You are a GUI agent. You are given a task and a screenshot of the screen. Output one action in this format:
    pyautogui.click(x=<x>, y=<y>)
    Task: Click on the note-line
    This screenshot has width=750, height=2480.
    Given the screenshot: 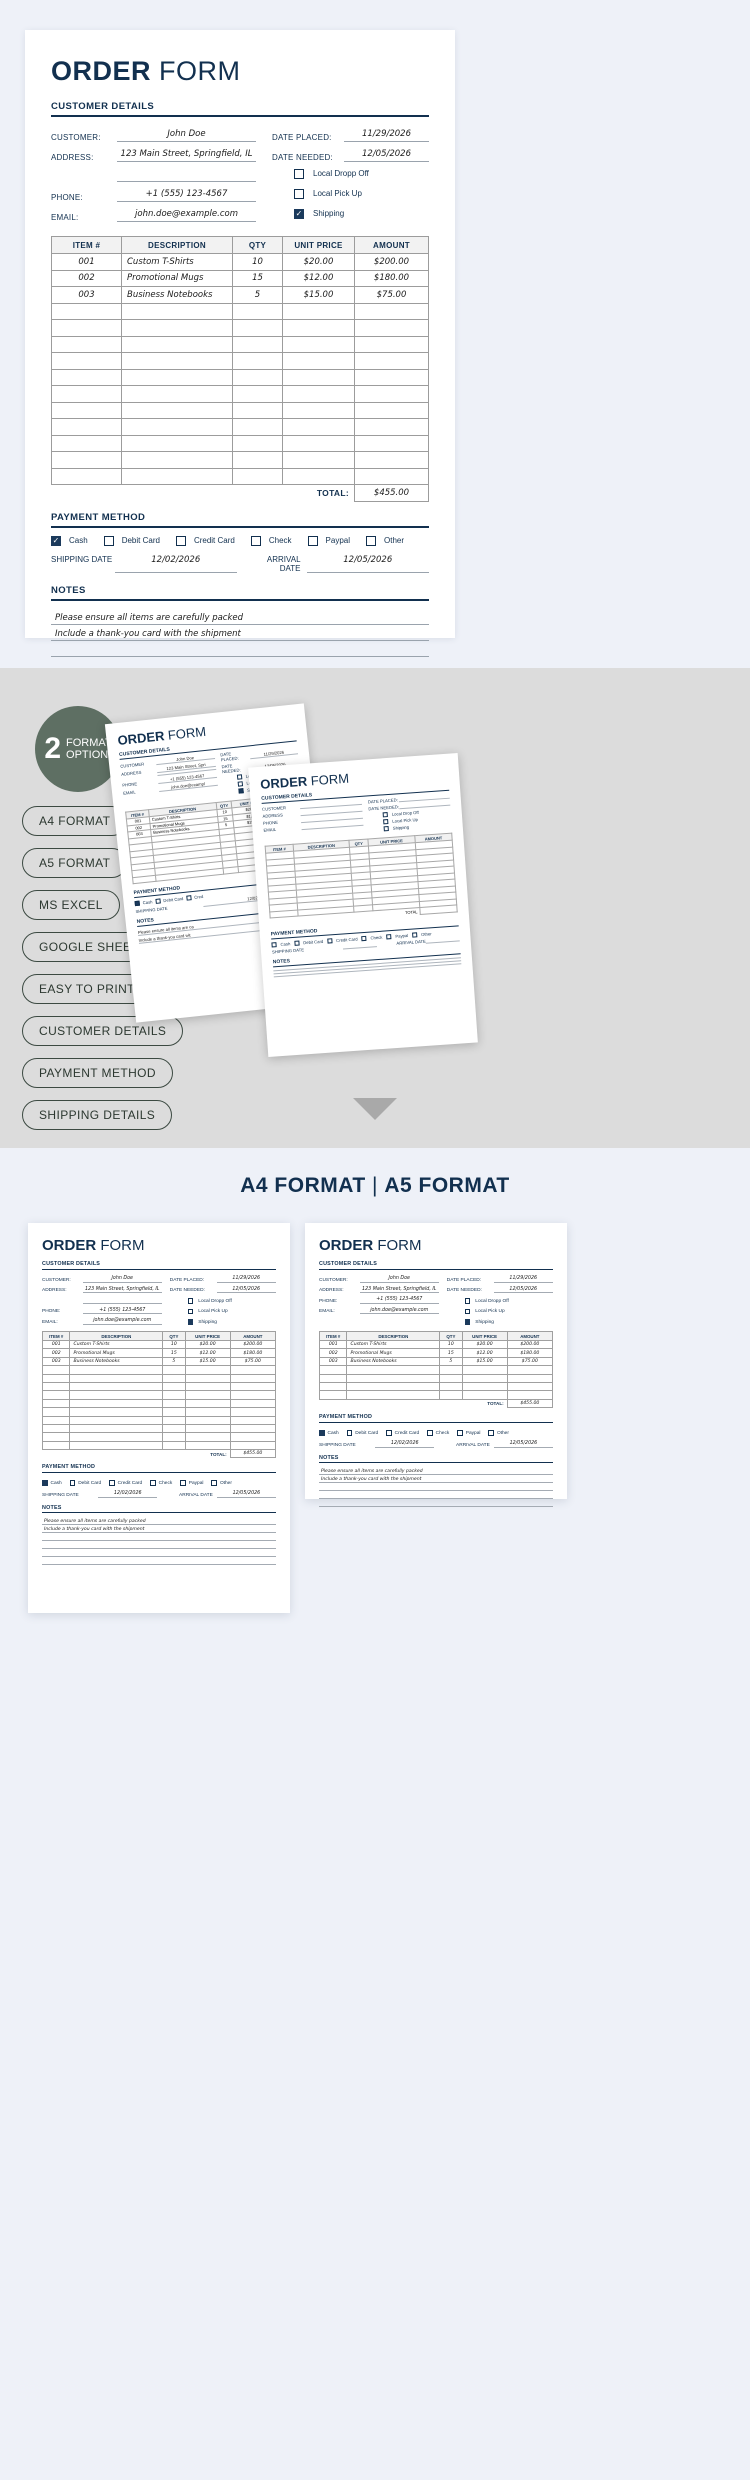 What is the action you would take?
    pyautogui.click(x=240, y=649)
    